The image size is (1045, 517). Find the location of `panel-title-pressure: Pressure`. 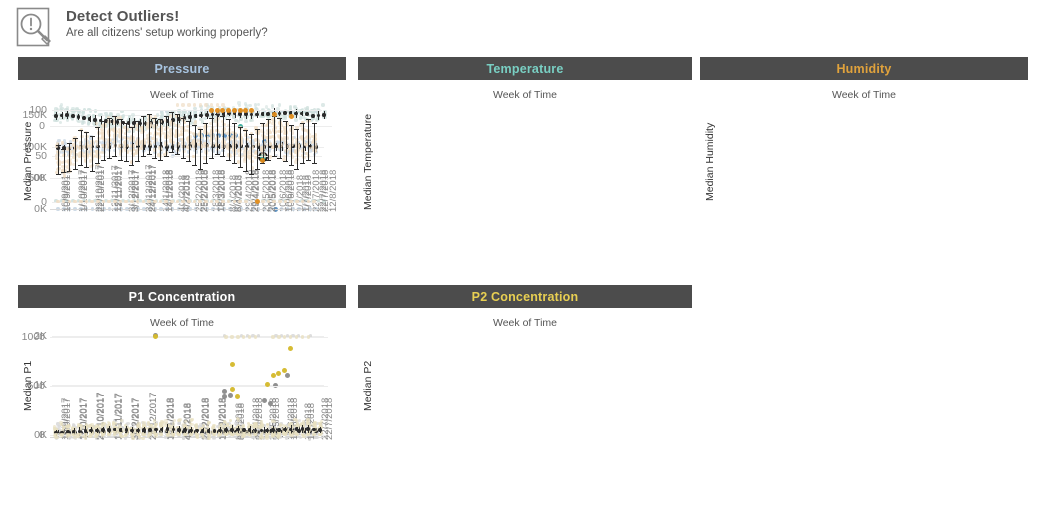

panel-title-pressure: Pressure is located at coordinates (182, 68).